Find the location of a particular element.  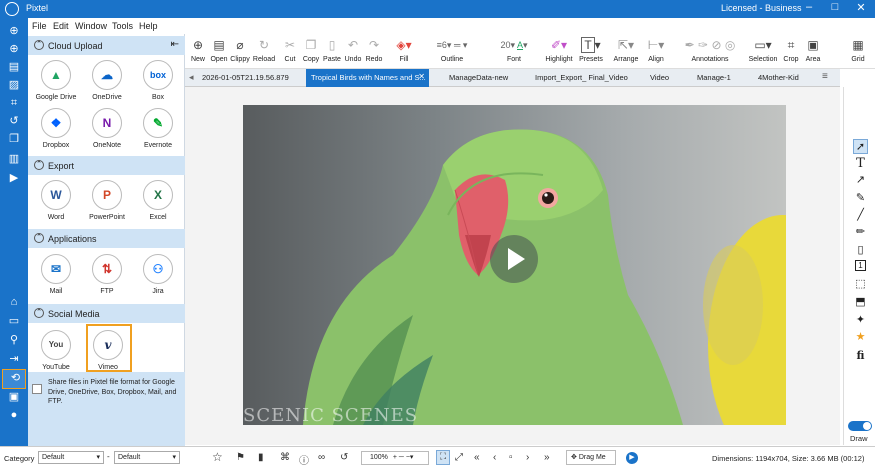

minimize-icon: – is located at coordinates (809, 7).